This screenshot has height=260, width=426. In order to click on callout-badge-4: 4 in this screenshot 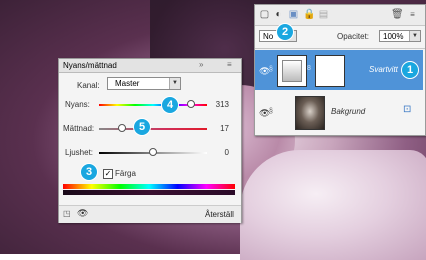, I will do `click(170, 105)`.